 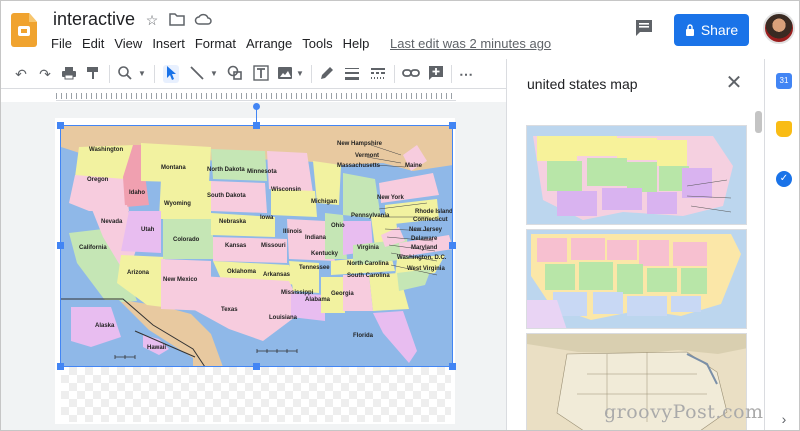 I want to click on comment-history-icon, so click(x=646, y=29).